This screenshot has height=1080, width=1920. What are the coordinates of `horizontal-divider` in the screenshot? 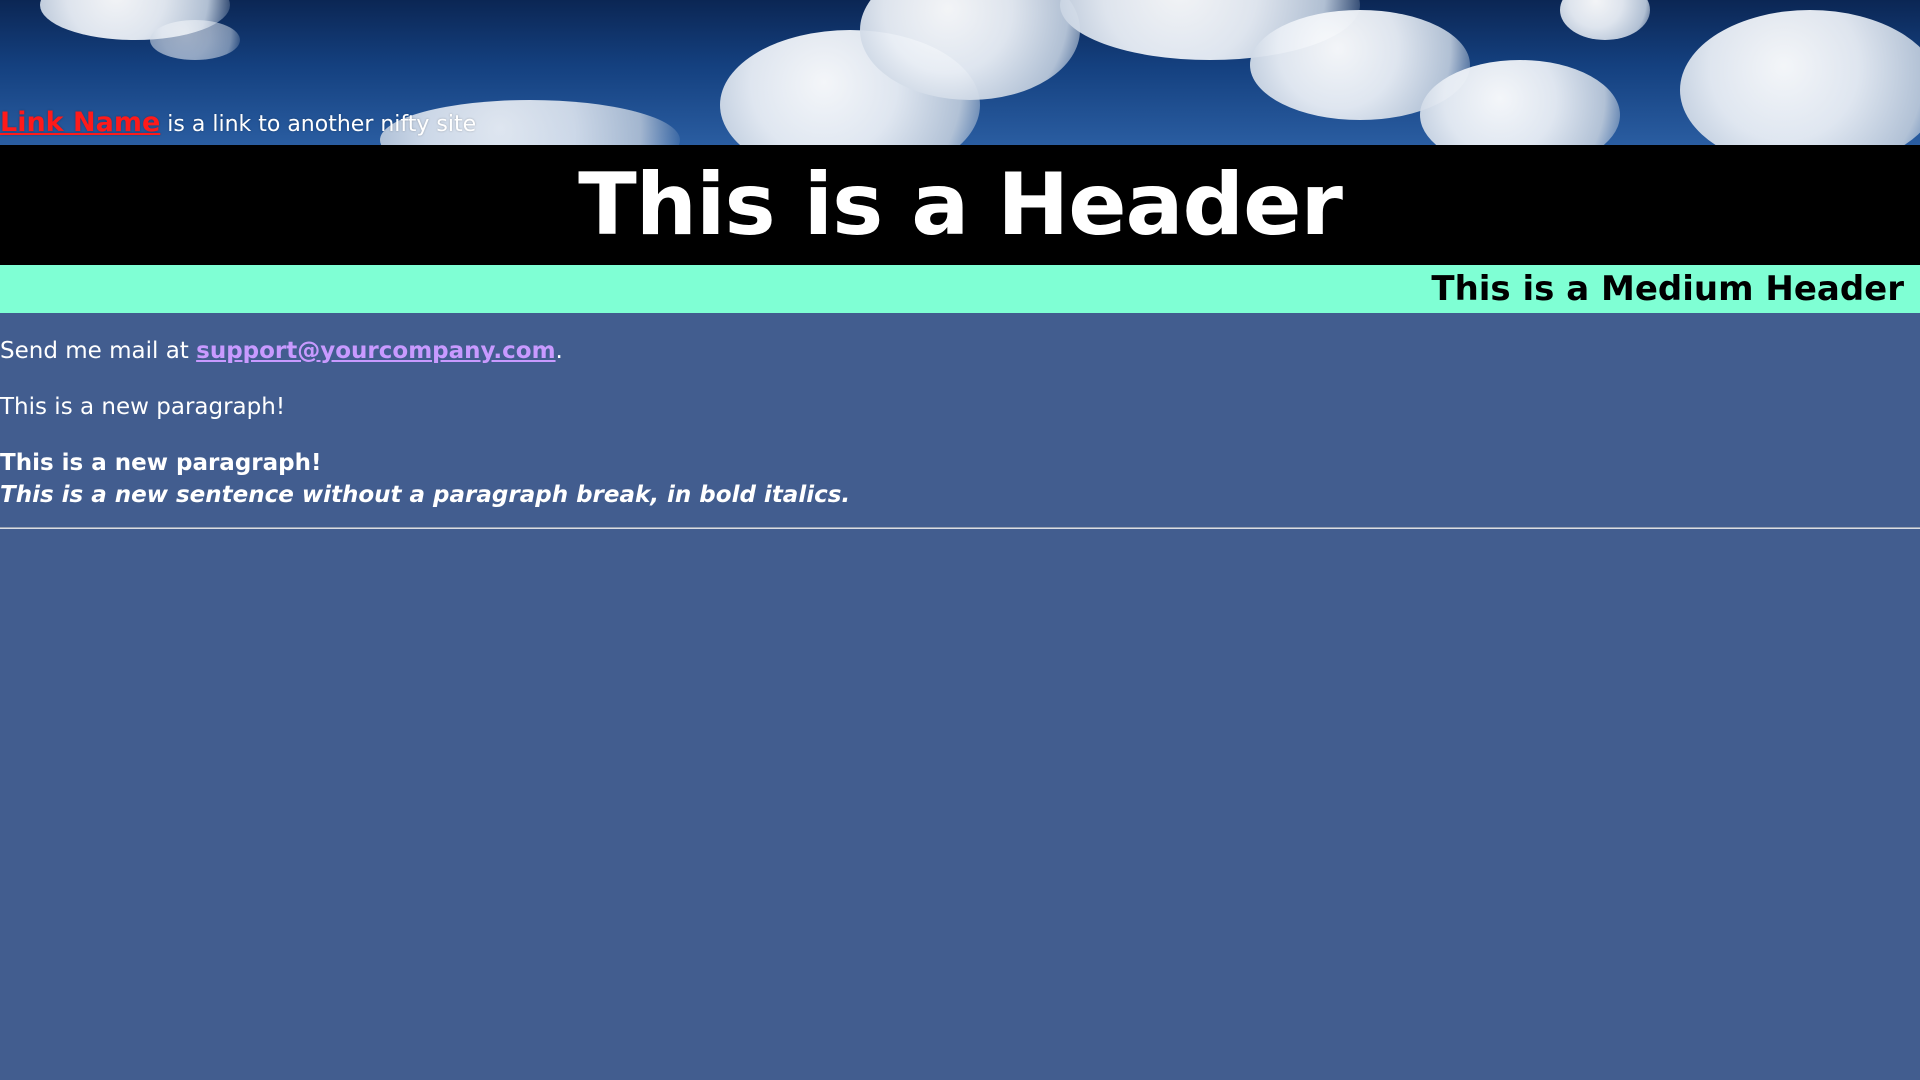 It's located at (960, 528).